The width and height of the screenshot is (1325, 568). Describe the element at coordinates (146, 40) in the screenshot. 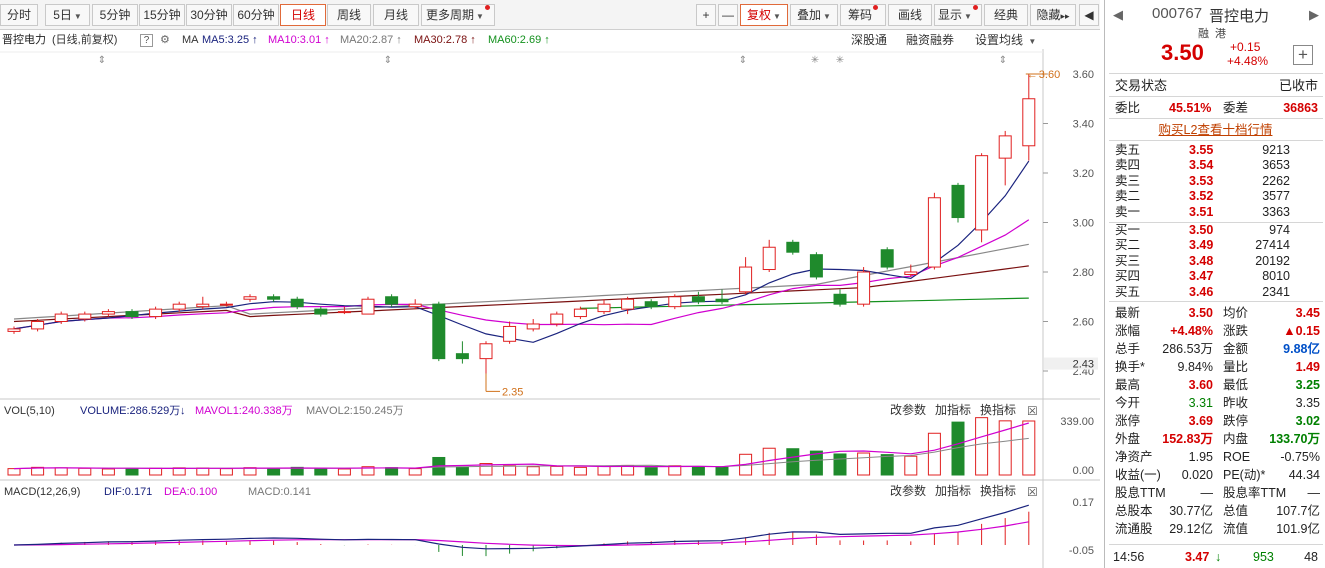

I see `help-button: ?` at that location.